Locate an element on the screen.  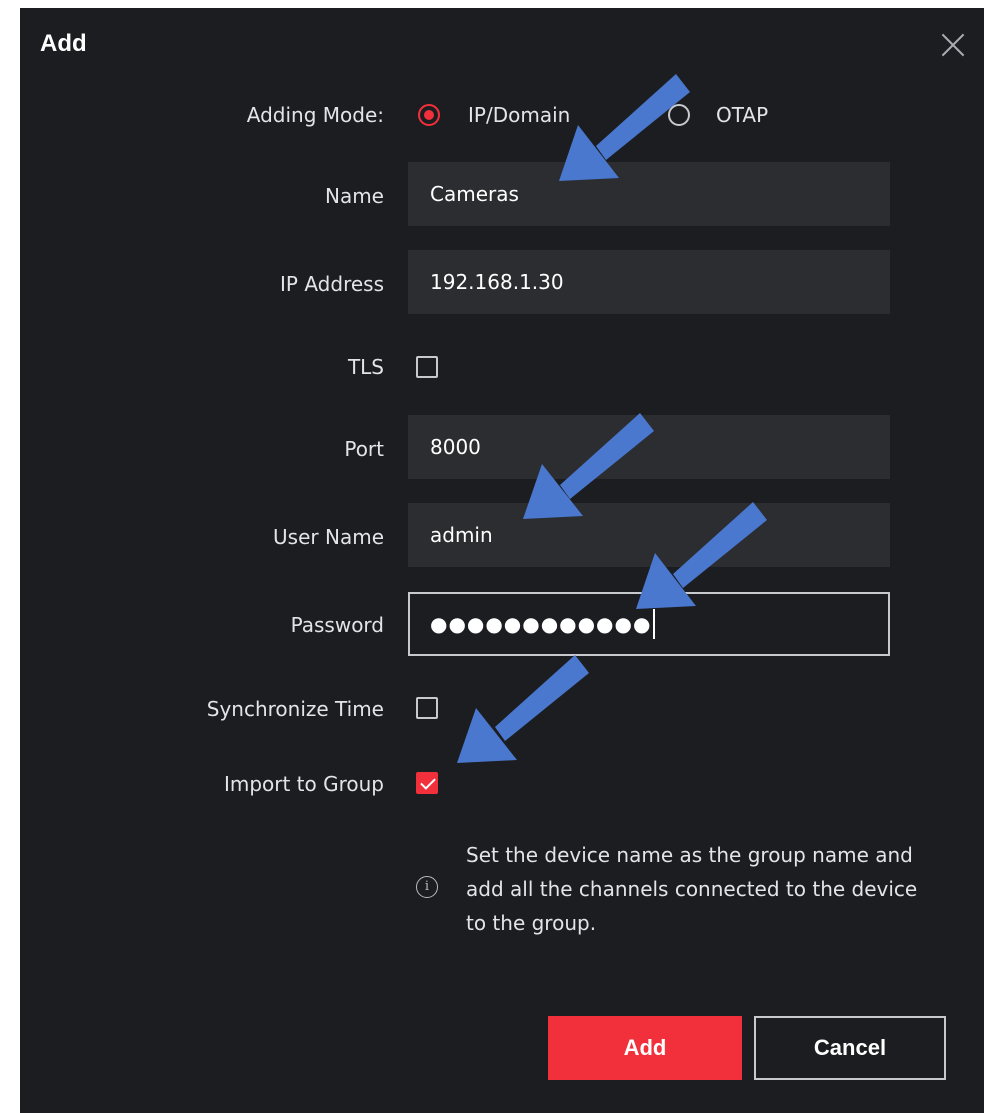
user-name-field-value: admin is located at coordinates (461, 535).